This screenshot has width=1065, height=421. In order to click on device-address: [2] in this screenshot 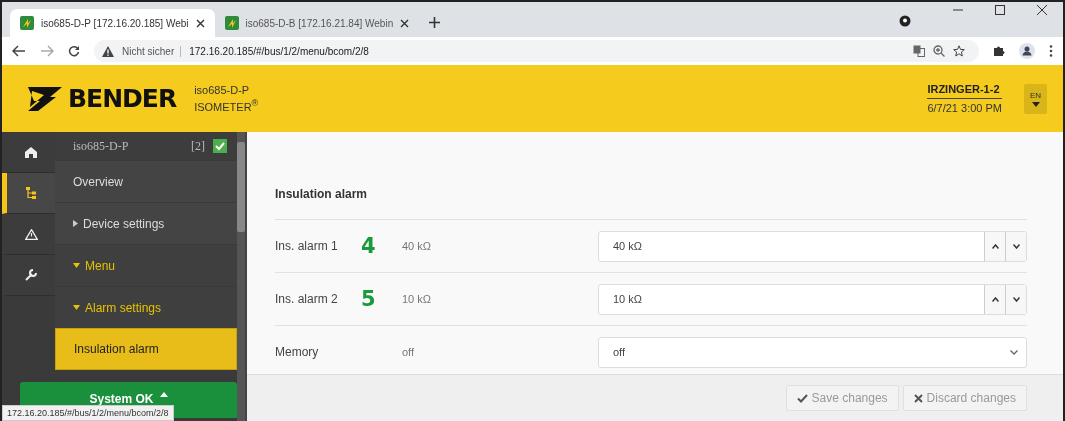, I will do `click(198, 146)`.